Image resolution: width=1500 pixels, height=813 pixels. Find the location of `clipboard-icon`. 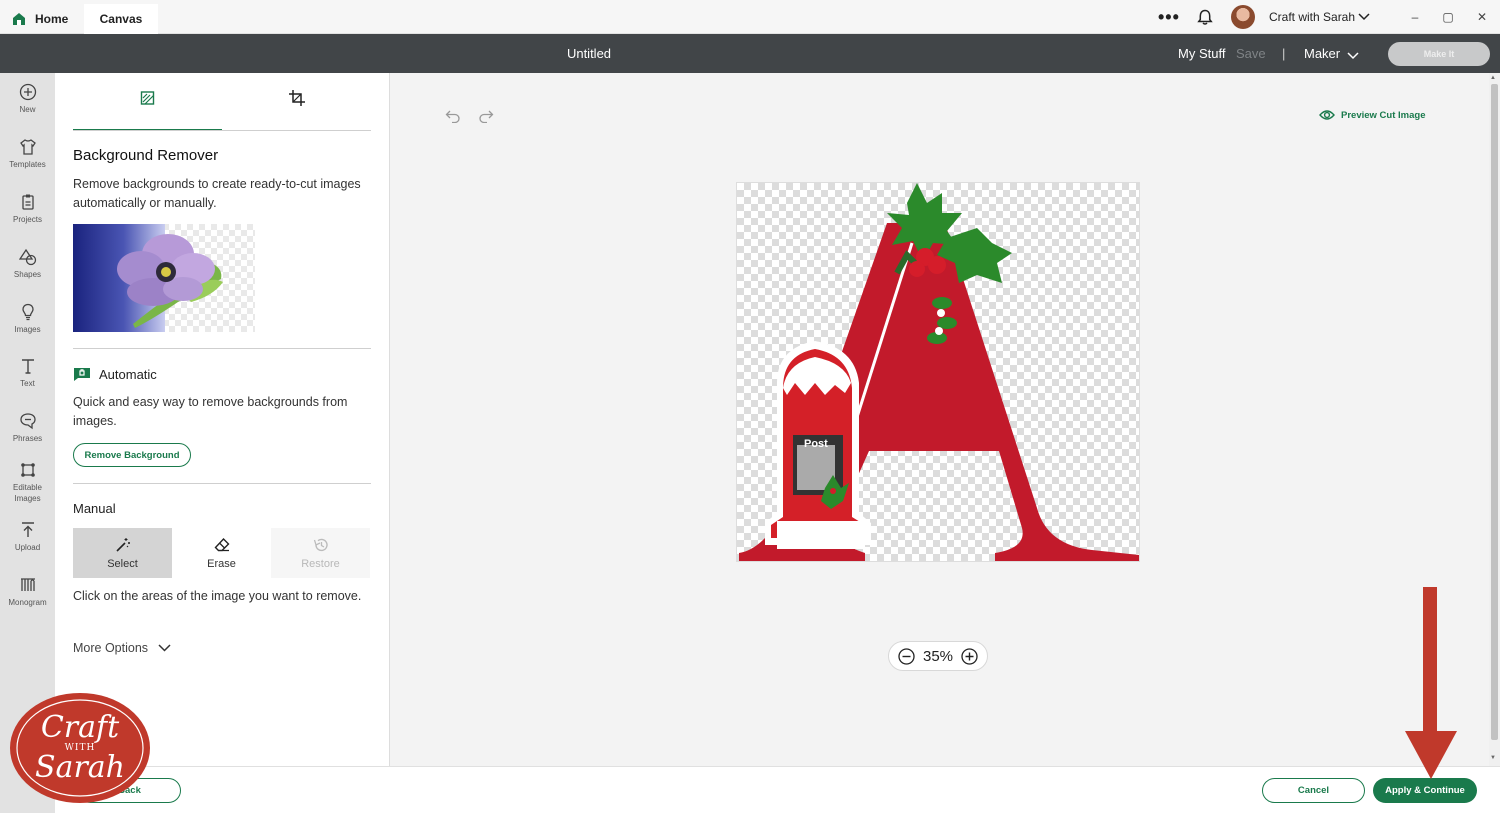

clipboard-icon is located at coordinates (27, 202).